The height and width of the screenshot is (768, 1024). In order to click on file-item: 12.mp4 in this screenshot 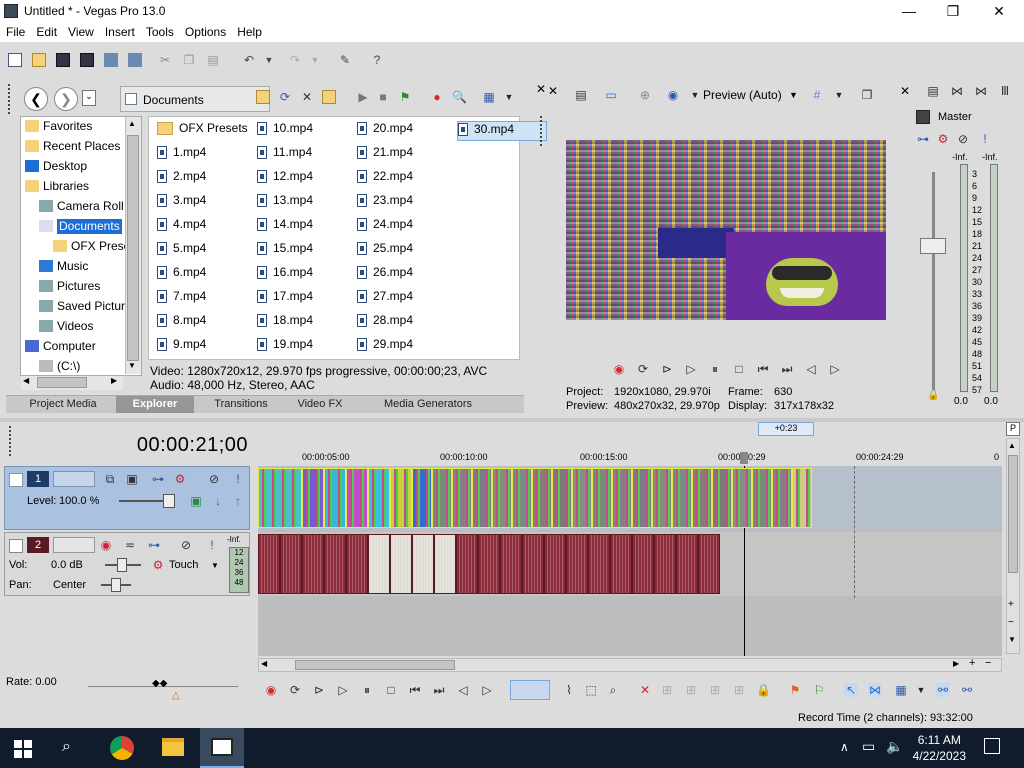, I will do `click(302, 179)`.